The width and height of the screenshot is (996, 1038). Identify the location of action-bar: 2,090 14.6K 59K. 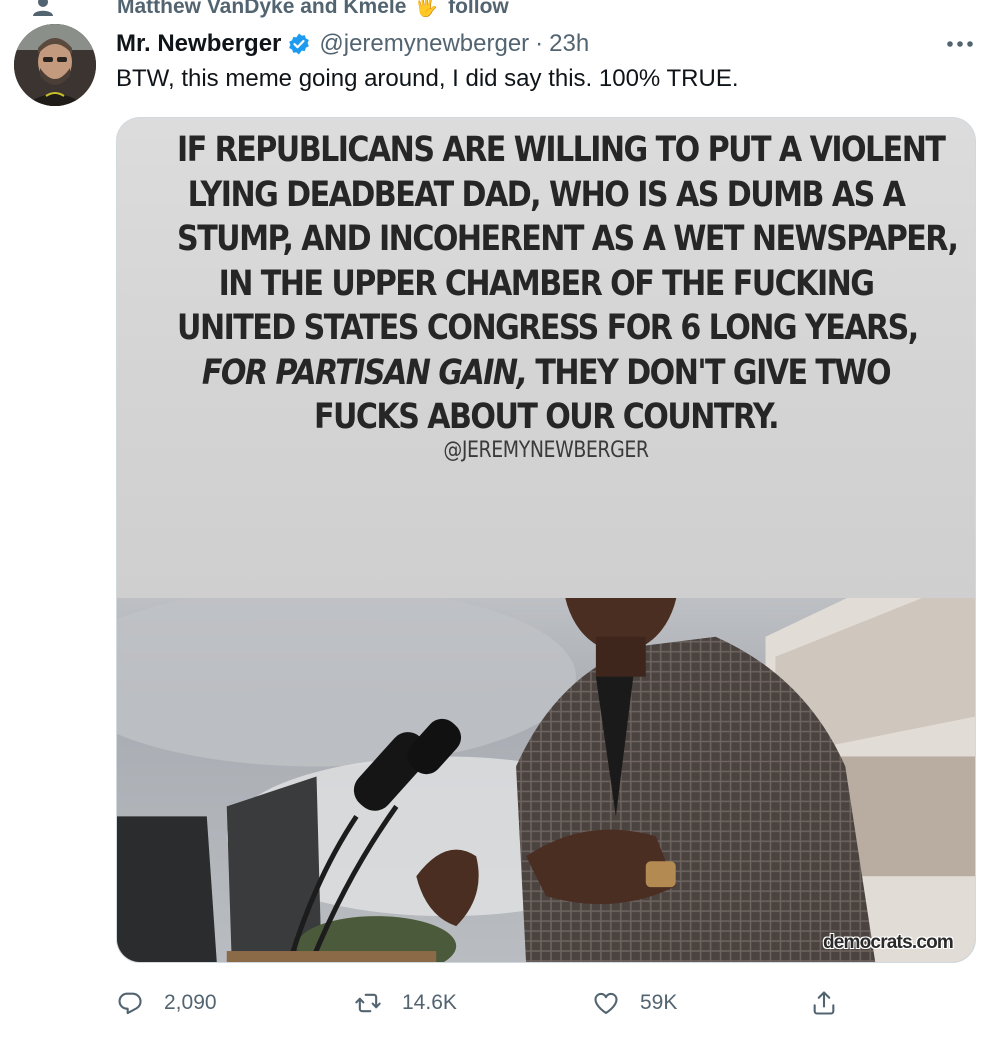
(546, 1003).